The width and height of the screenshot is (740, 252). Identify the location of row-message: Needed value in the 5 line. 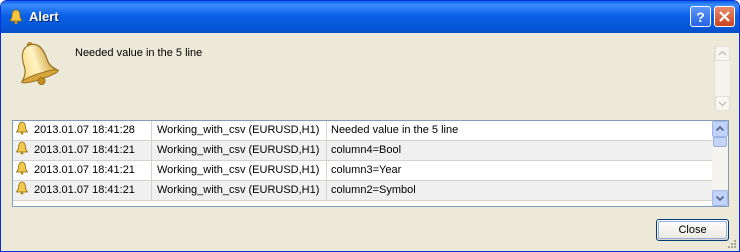
(395, 130).